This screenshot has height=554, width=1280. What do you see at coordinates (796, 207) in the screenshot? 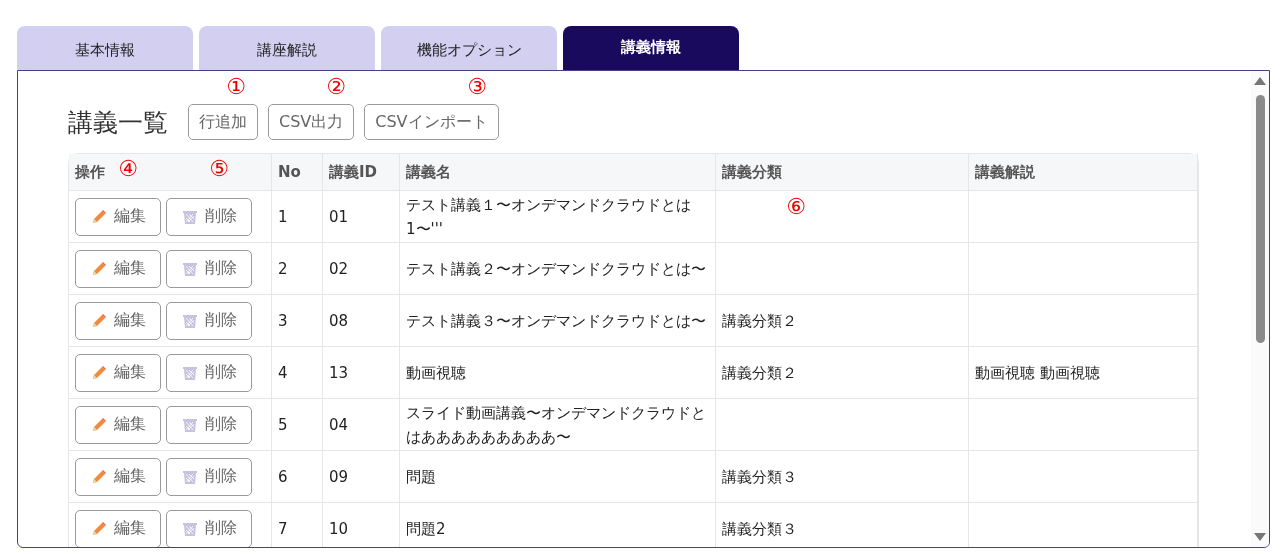
I see `annotation-number: ⑥` at bounding box center [796, 207].